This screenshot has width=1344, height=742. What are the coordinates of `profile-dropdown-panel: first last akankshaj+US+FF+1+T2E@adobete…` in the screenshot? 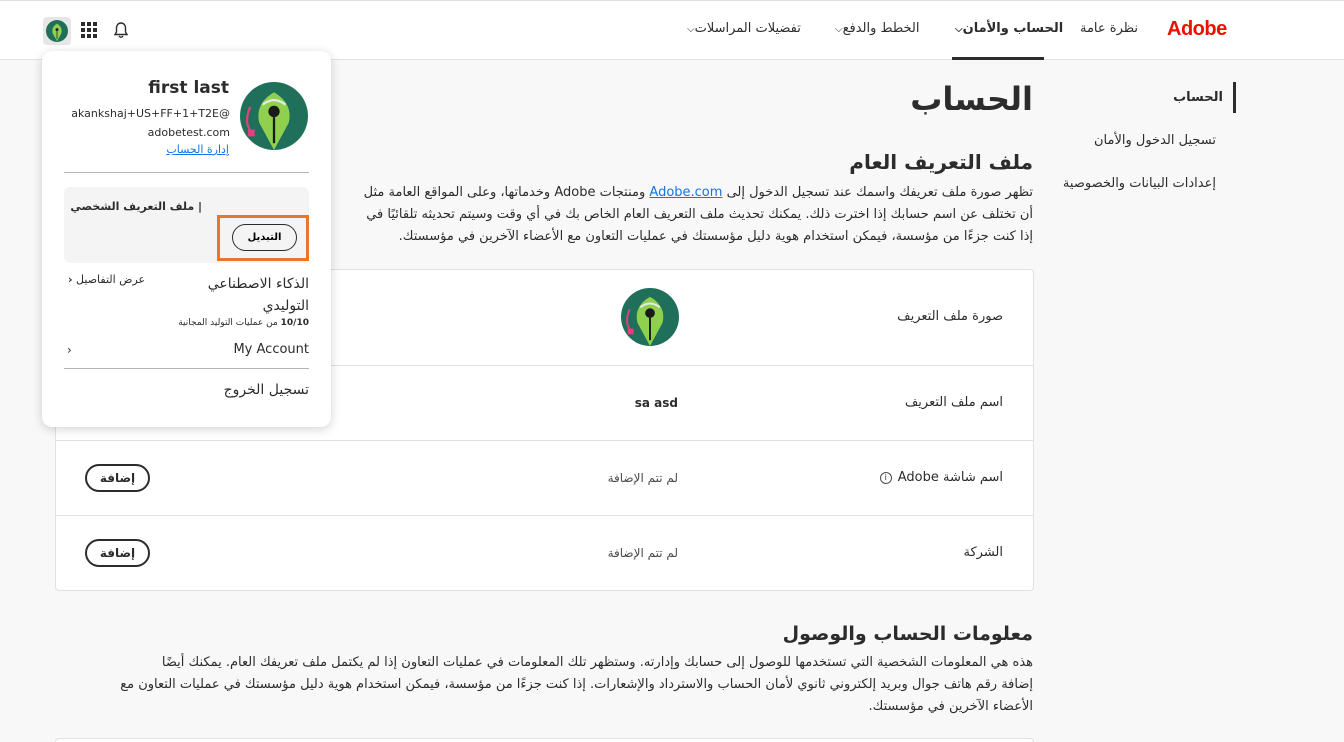 It's located at (186, 239).